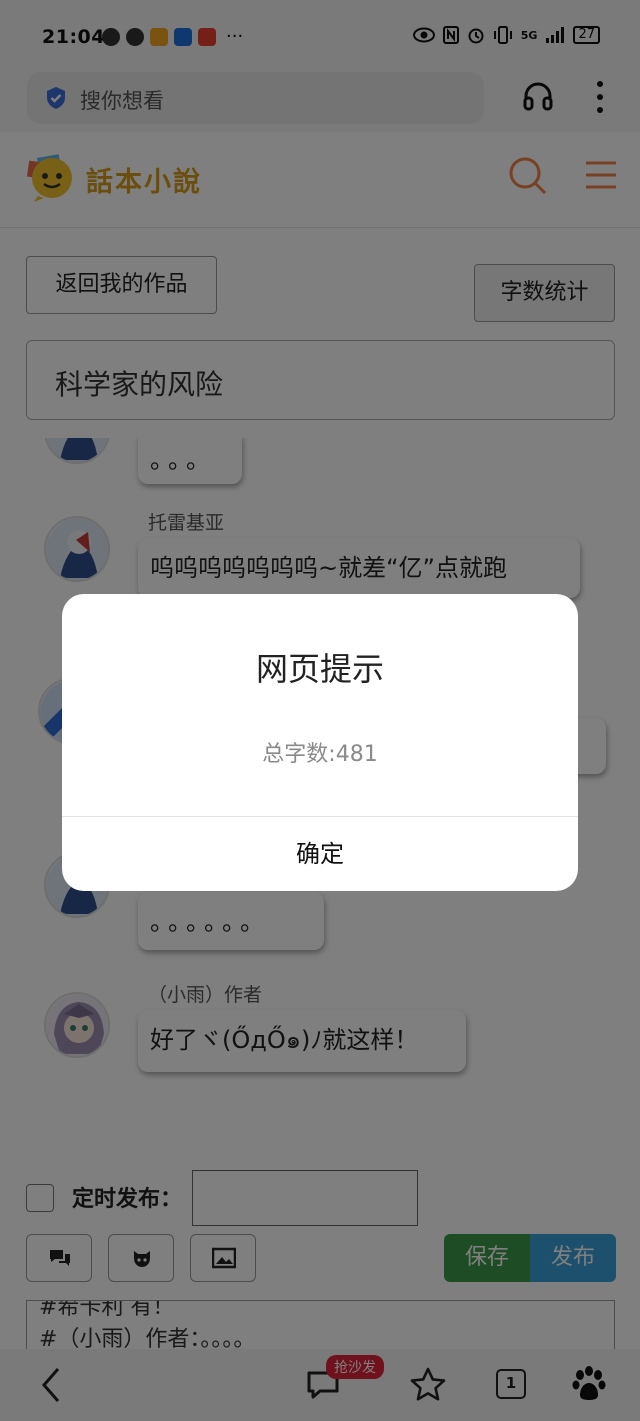  I want to click on dialog-title: 网页提示, so click(319, 669).